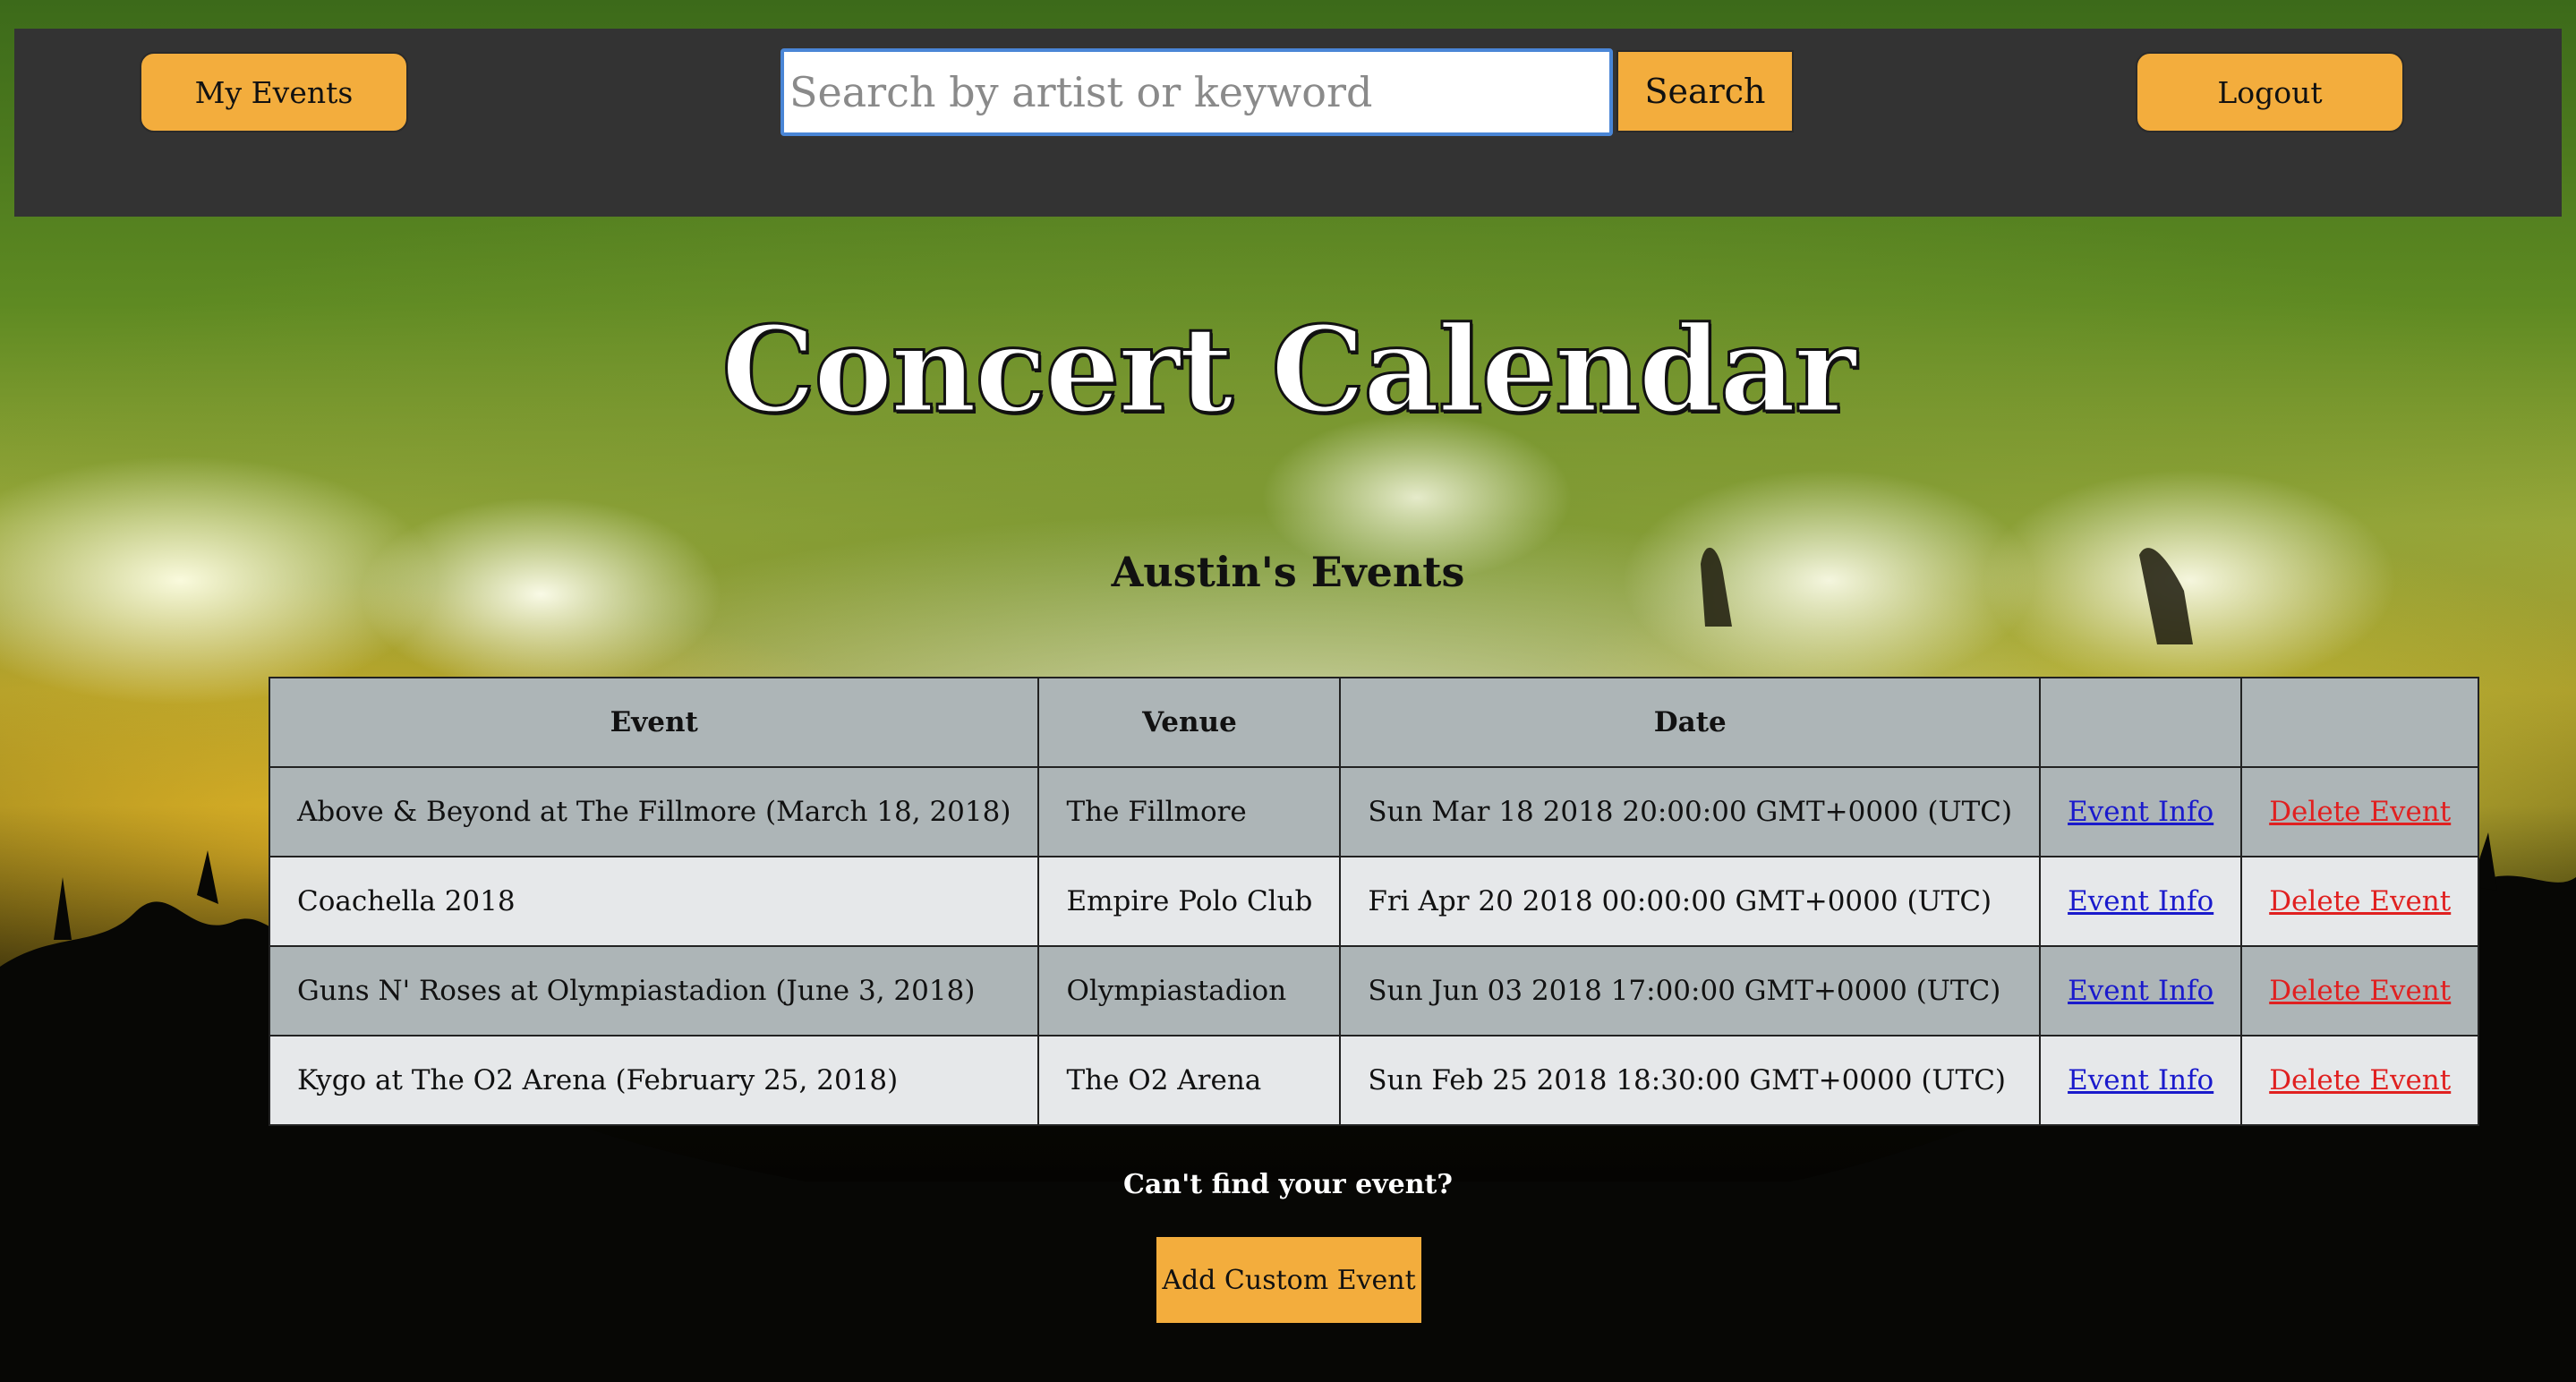 The width and height of the screenshot is (2576, 1382). I want to click on search-input, so click(1196, 92).